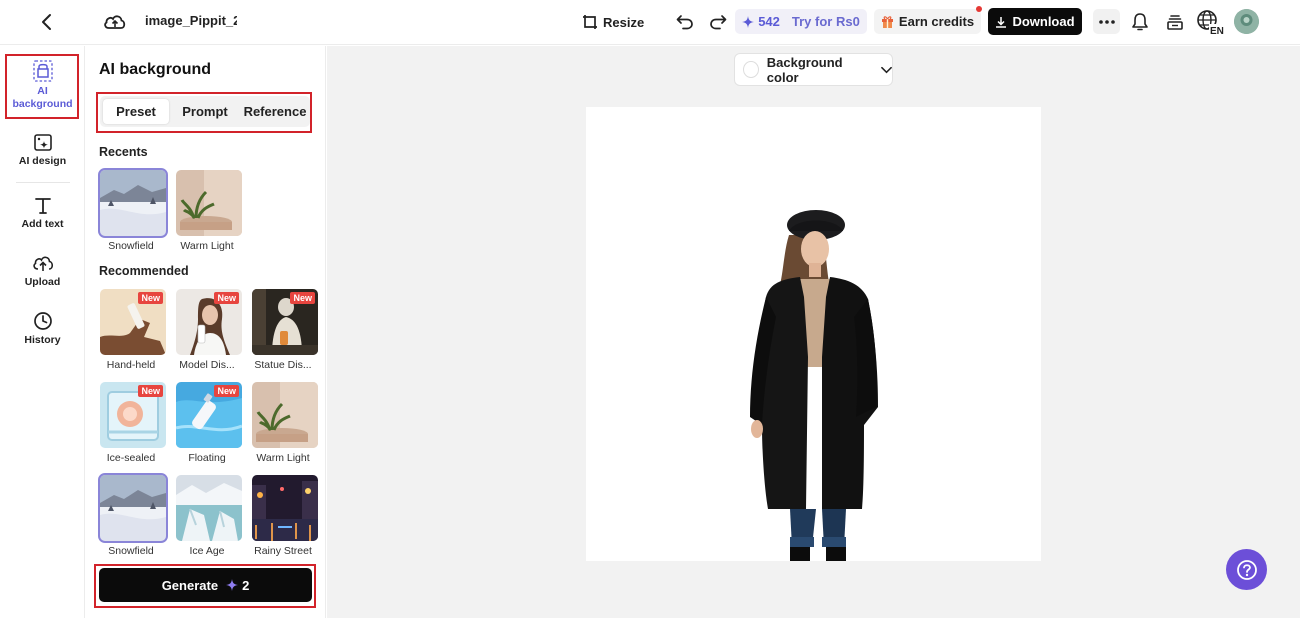  What do you see at coordinates (207, 458) in the screenshot?
I see `preset-label: Floating` at bounding box center [207, 458].